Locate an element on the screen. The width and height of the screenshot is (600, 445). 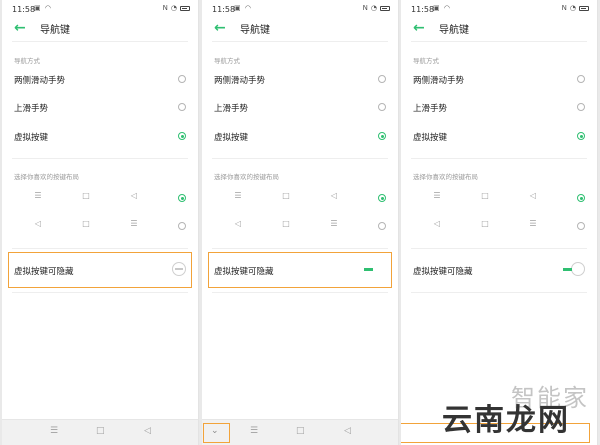
hide-keys-toggle is located at coordinates (572, 269).